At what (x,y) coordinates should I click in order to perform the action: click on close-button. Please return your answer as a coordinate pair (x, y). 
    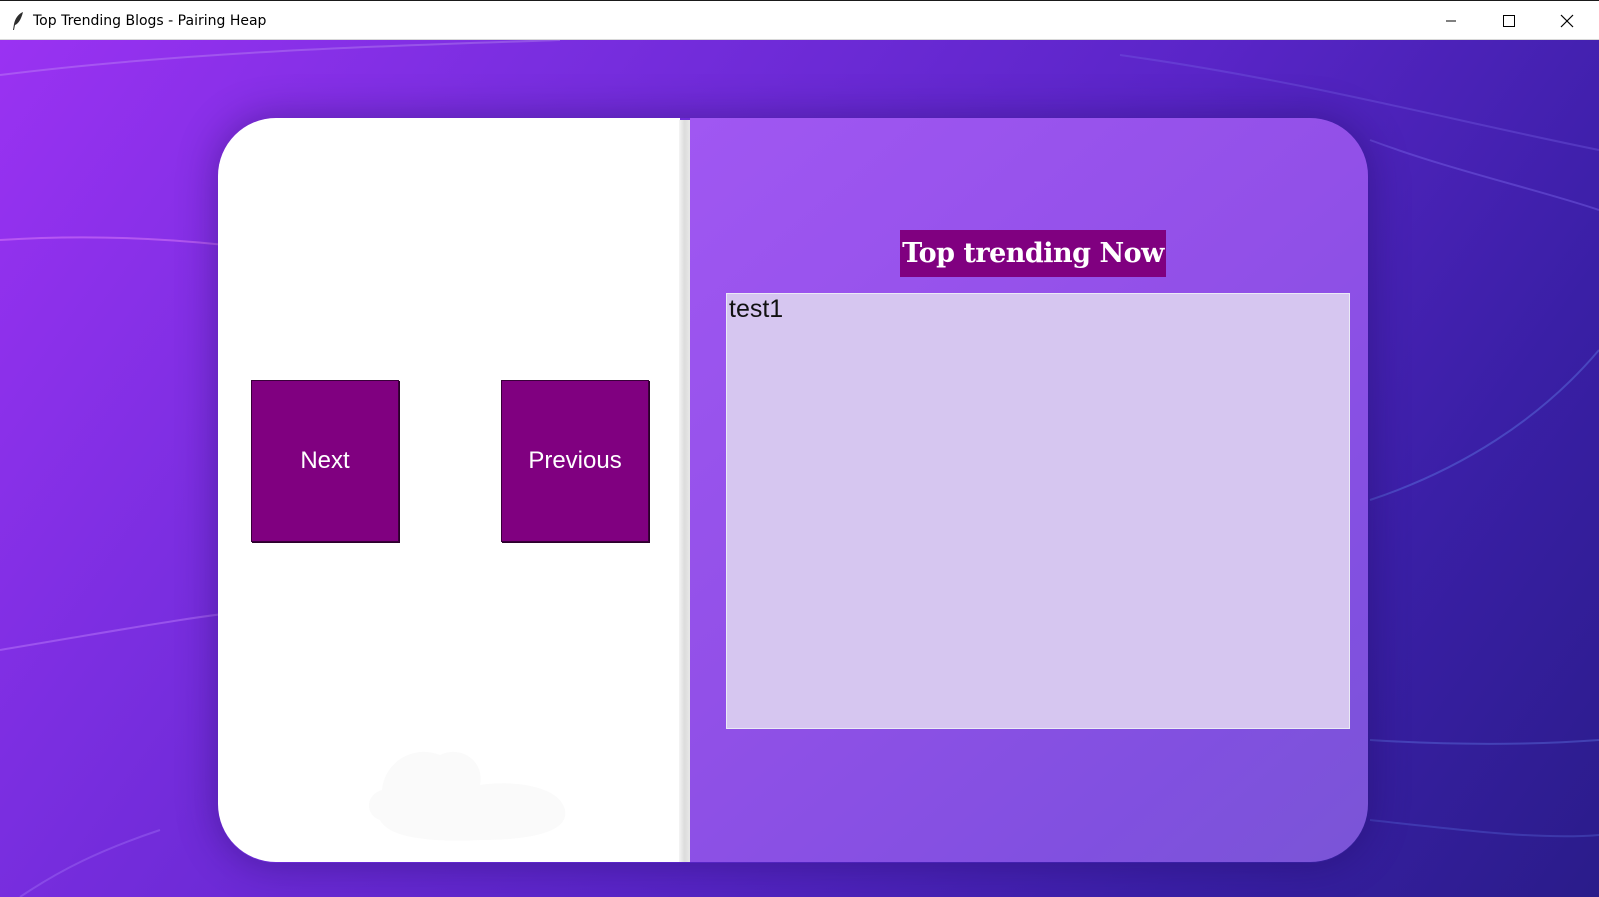
    Looking at the image, I should click on (1567, 20).